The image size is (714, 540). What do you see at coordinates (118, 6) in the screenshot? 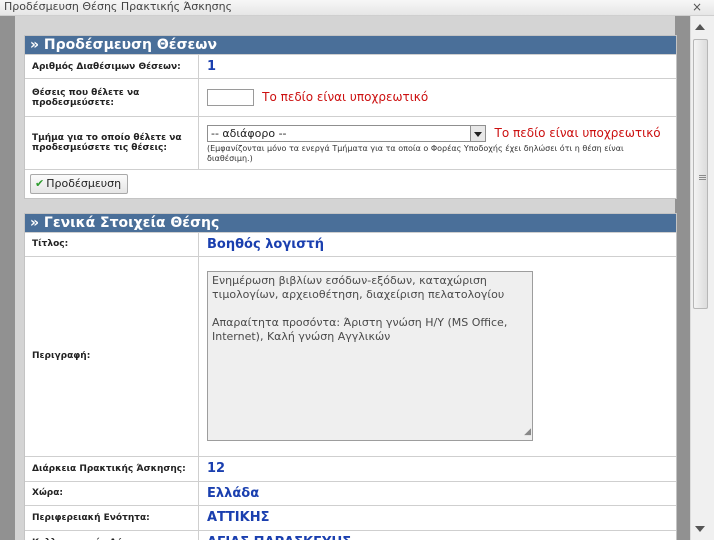
I see `window-title: Προδέσμευση Θέσης Πρακτικής Άσκησης` at bounding box center [118, 6].